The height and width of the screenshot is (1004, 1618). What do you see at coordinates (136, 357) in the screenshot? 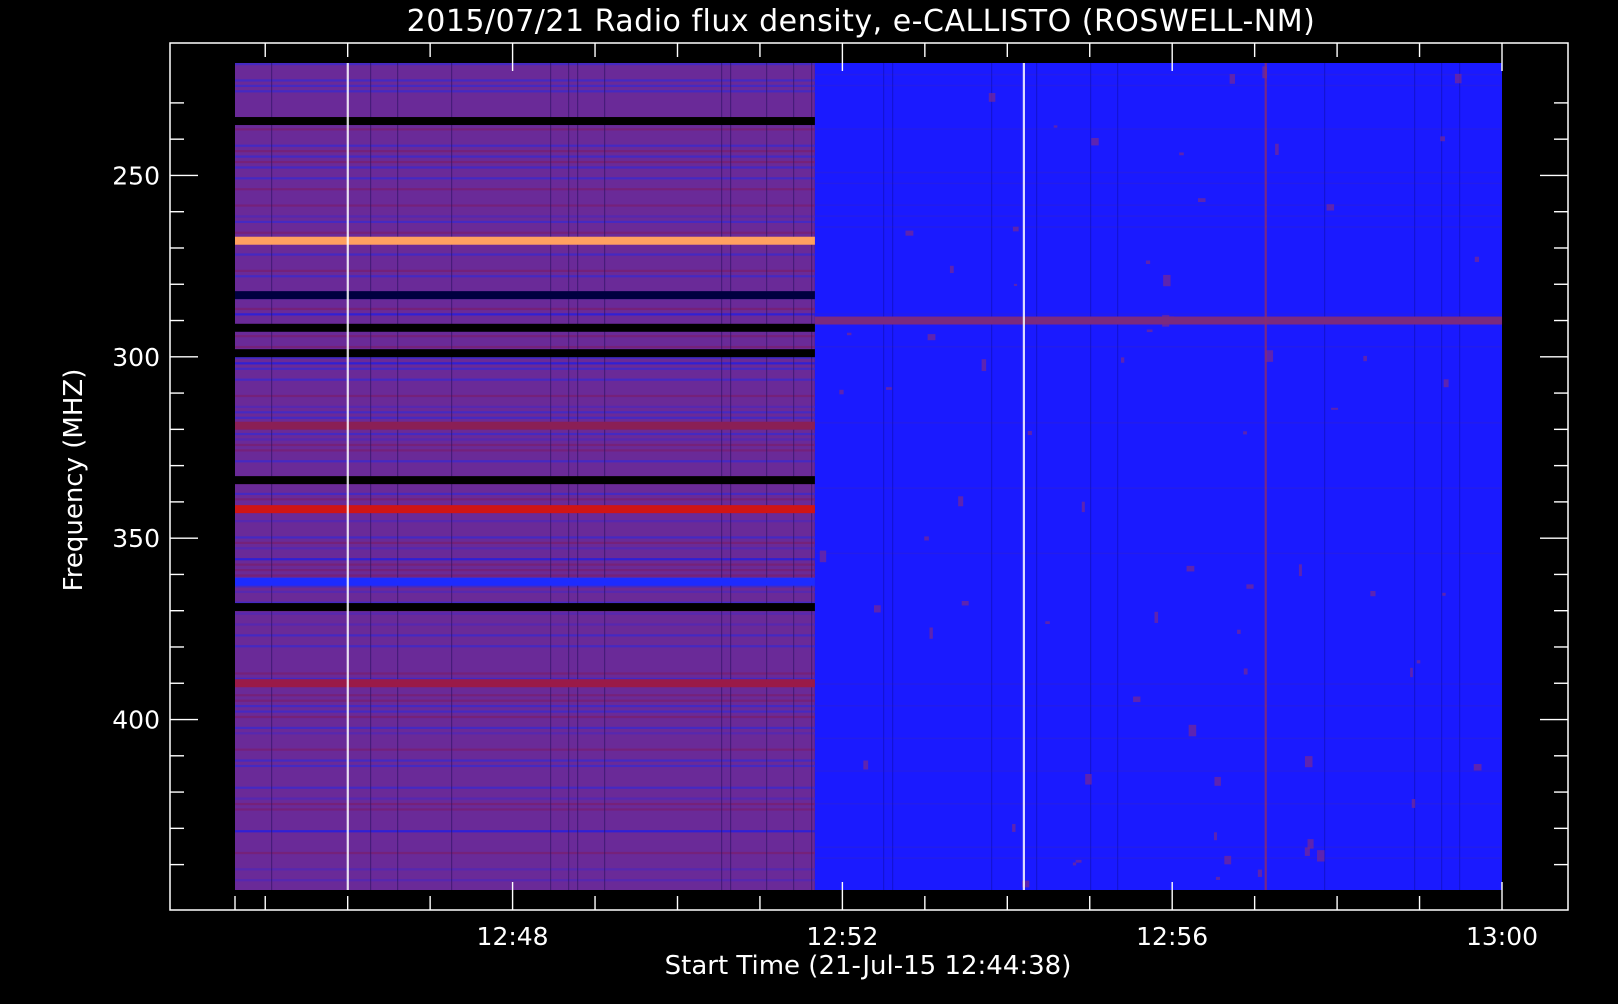
I see `y-tick-label: 300` at bounding box center [136, 357].